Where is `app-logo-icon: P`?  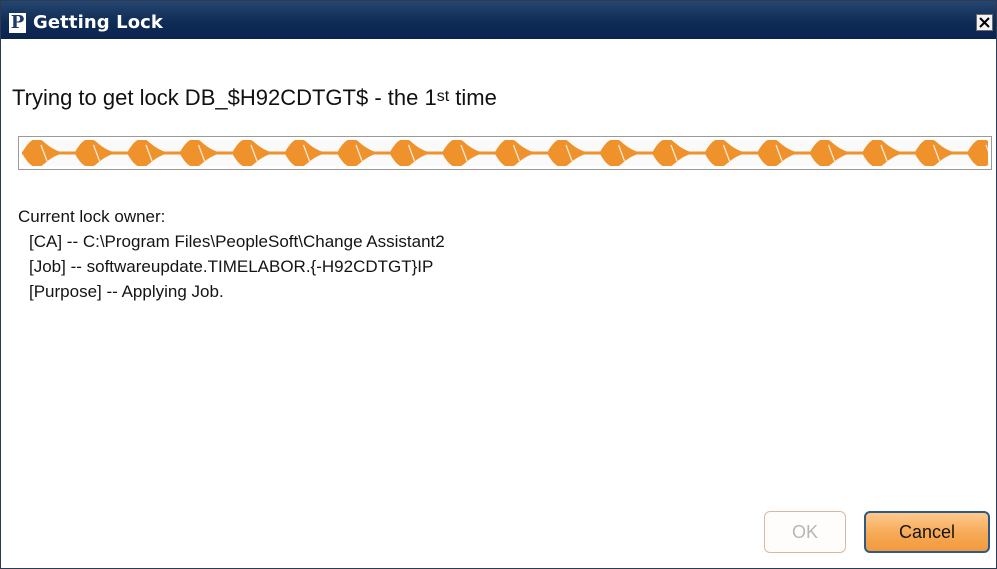
app-logo-icon: P is located at coordinates (17, 22).